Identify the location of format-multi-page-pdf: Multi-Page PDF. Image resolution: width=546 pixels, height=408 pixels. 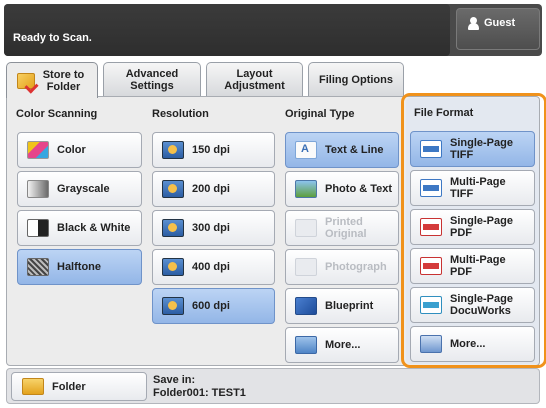
(472, 266).